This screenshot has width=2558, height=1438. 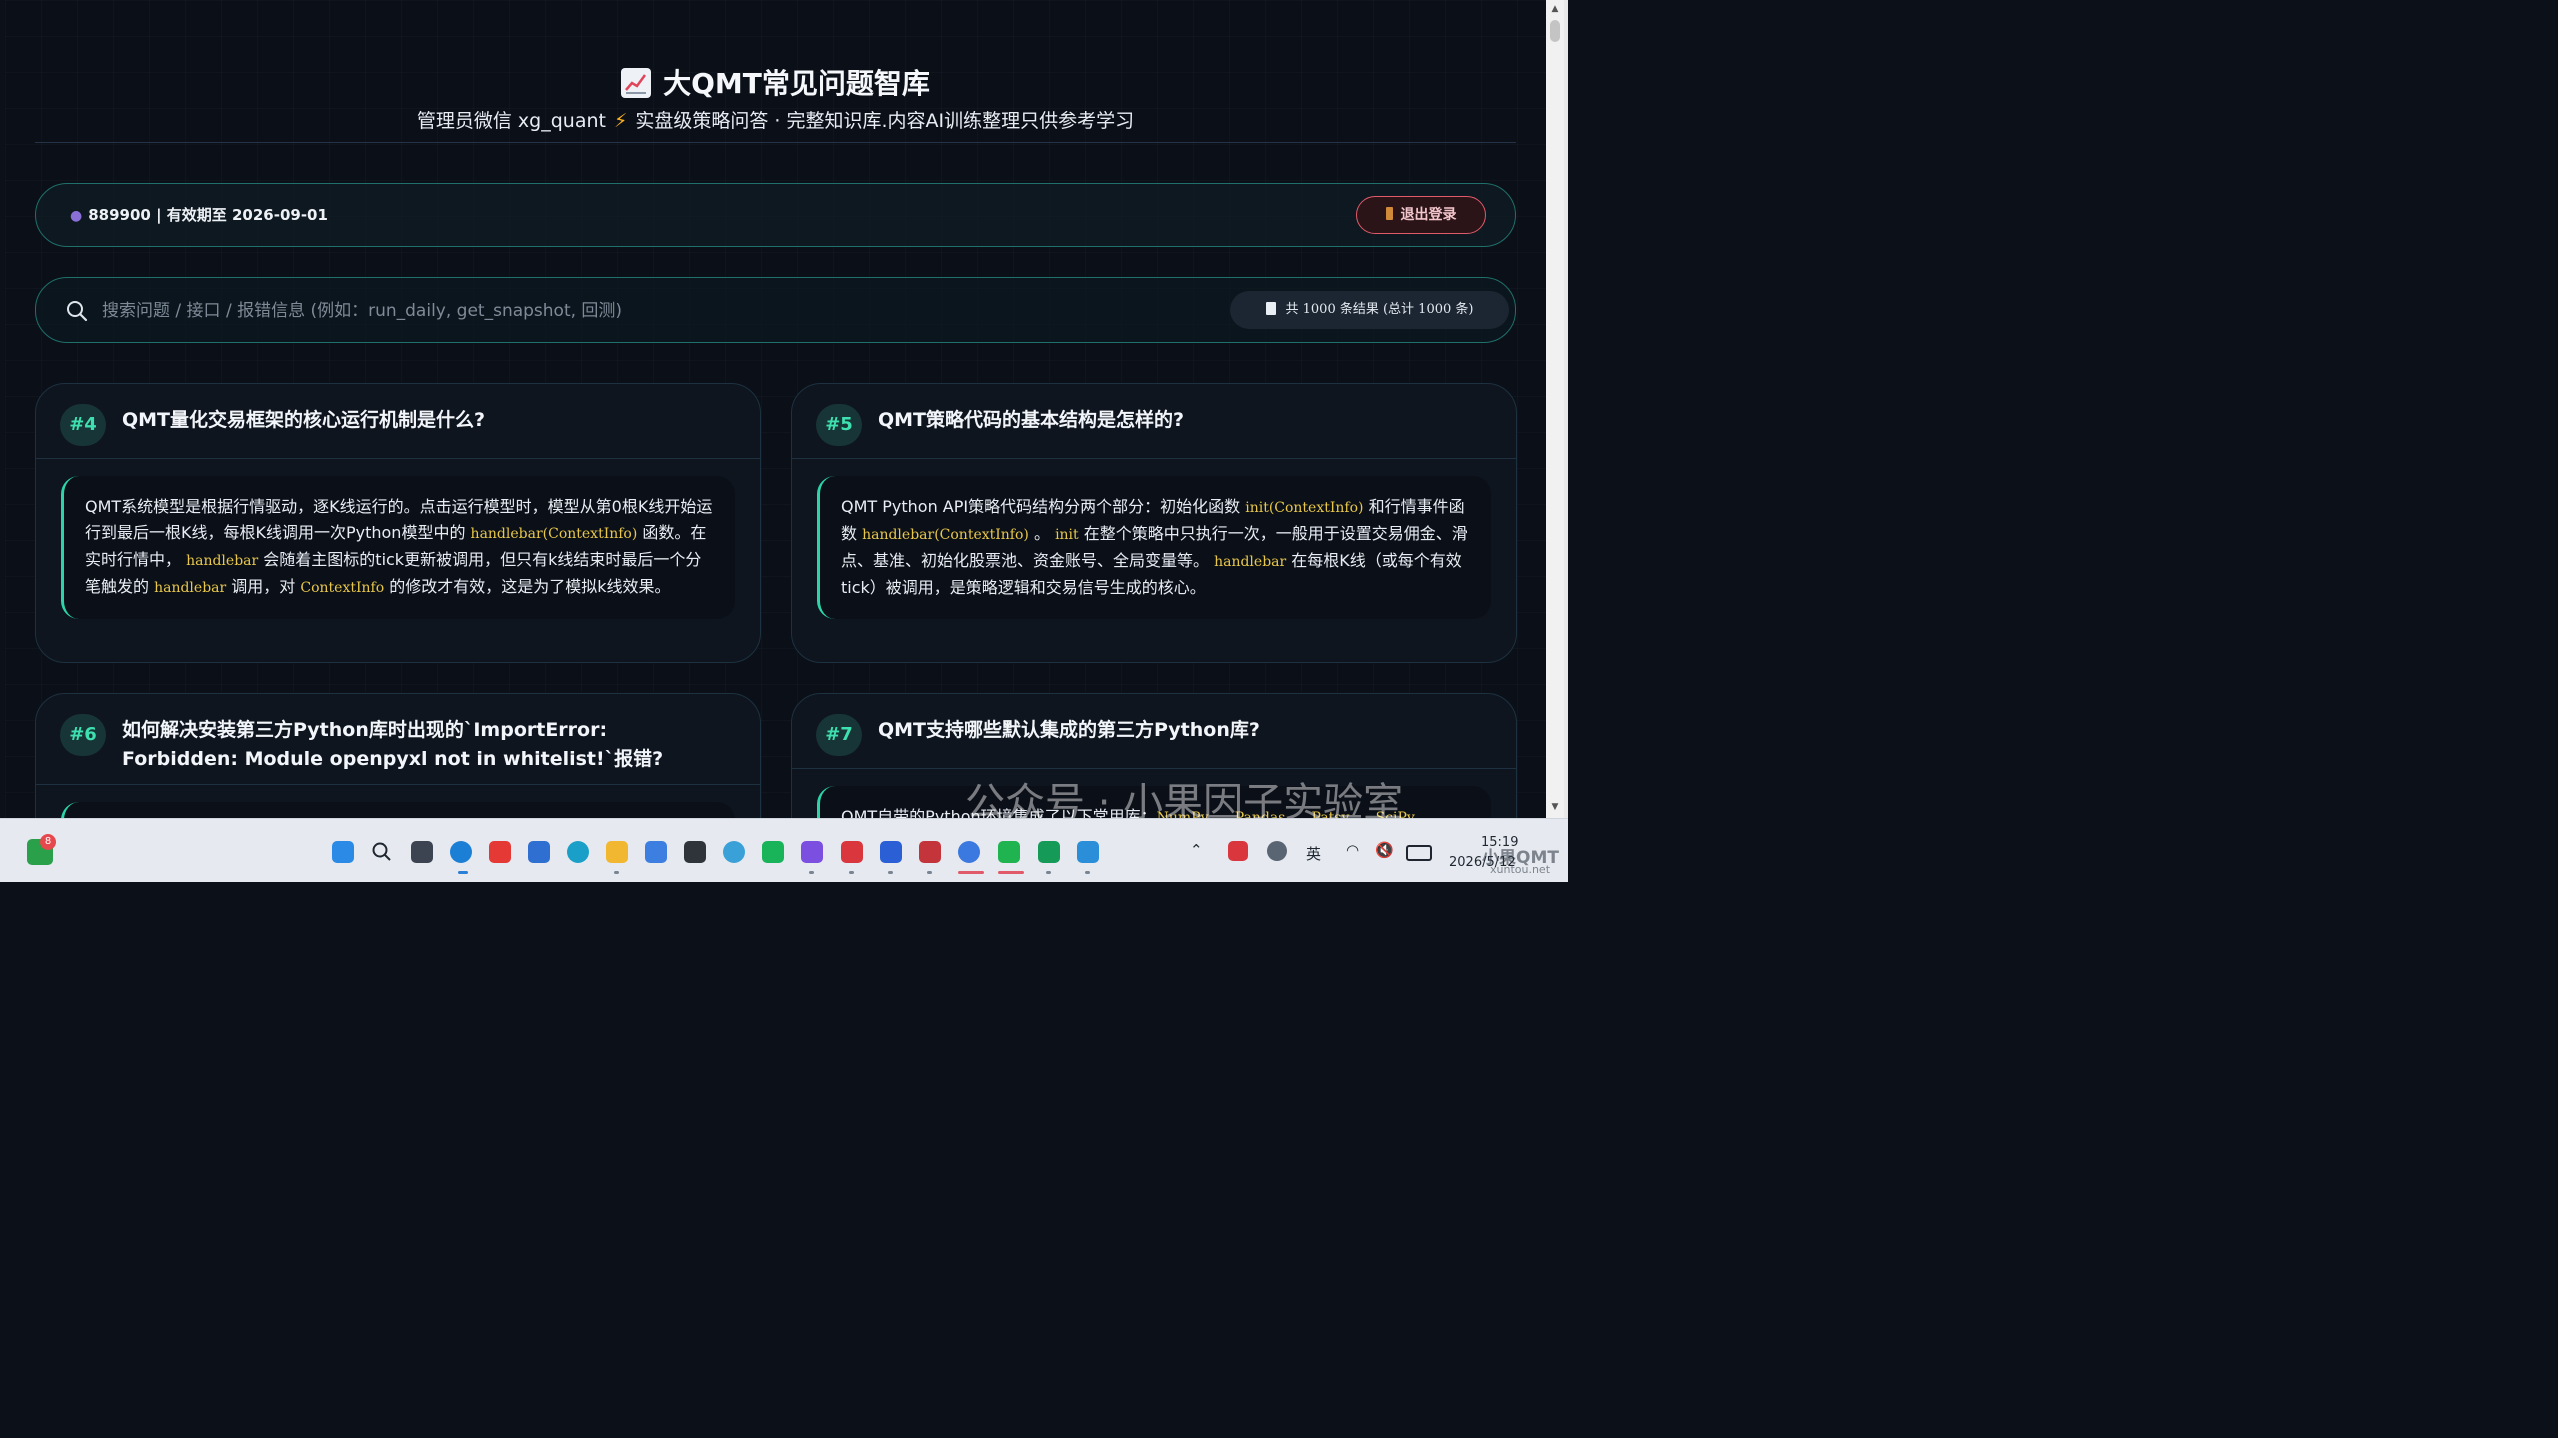 I want to click on app-cube-icon, so click(x=695, y=852).